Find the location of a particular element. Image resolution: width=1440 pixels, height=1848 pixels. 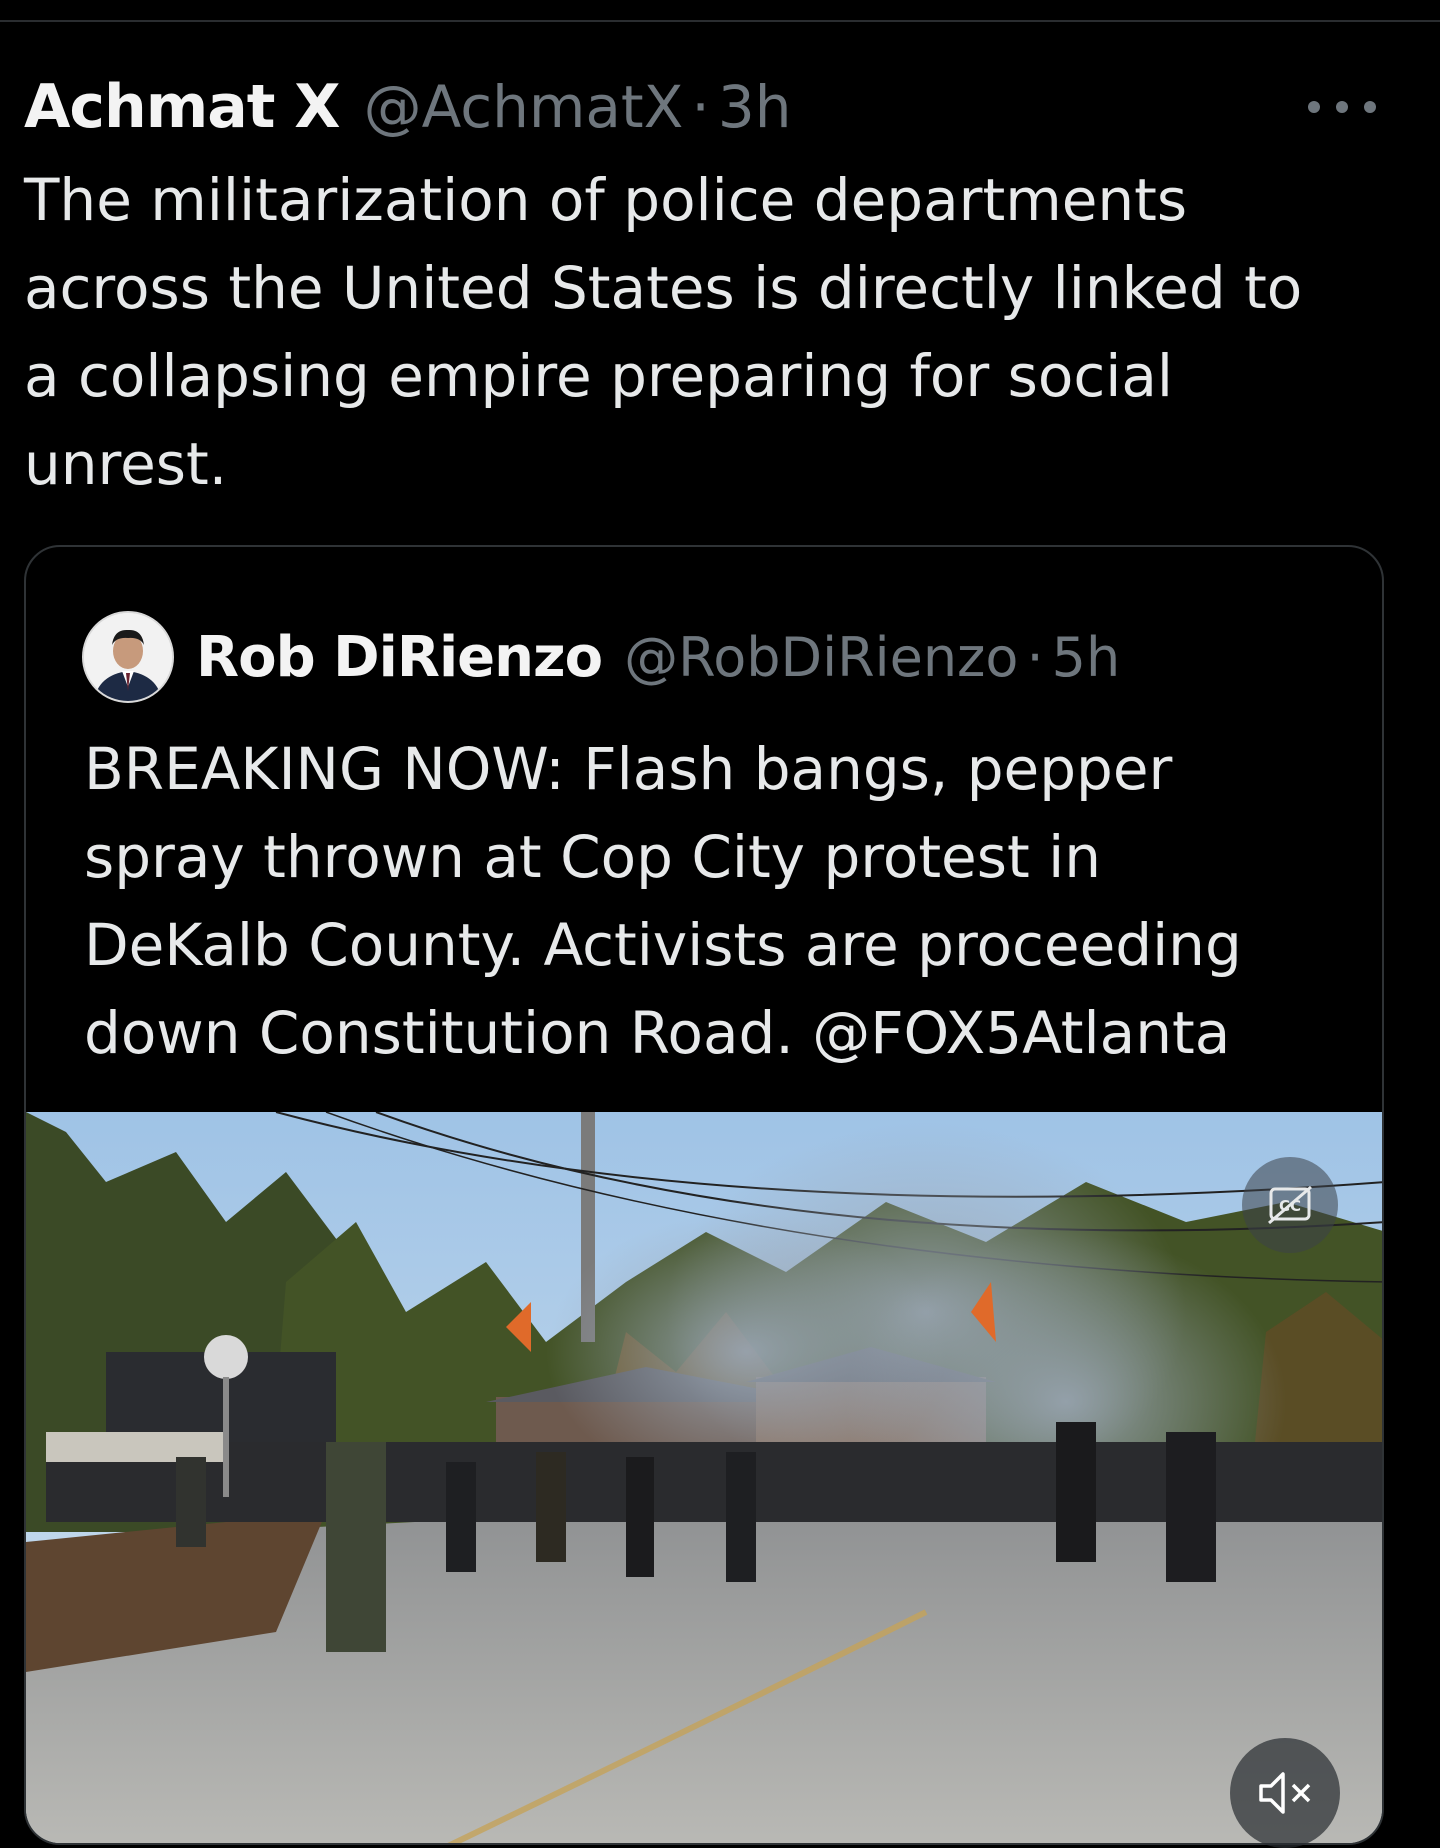

avatar-image is located at coordinates (128, 657).